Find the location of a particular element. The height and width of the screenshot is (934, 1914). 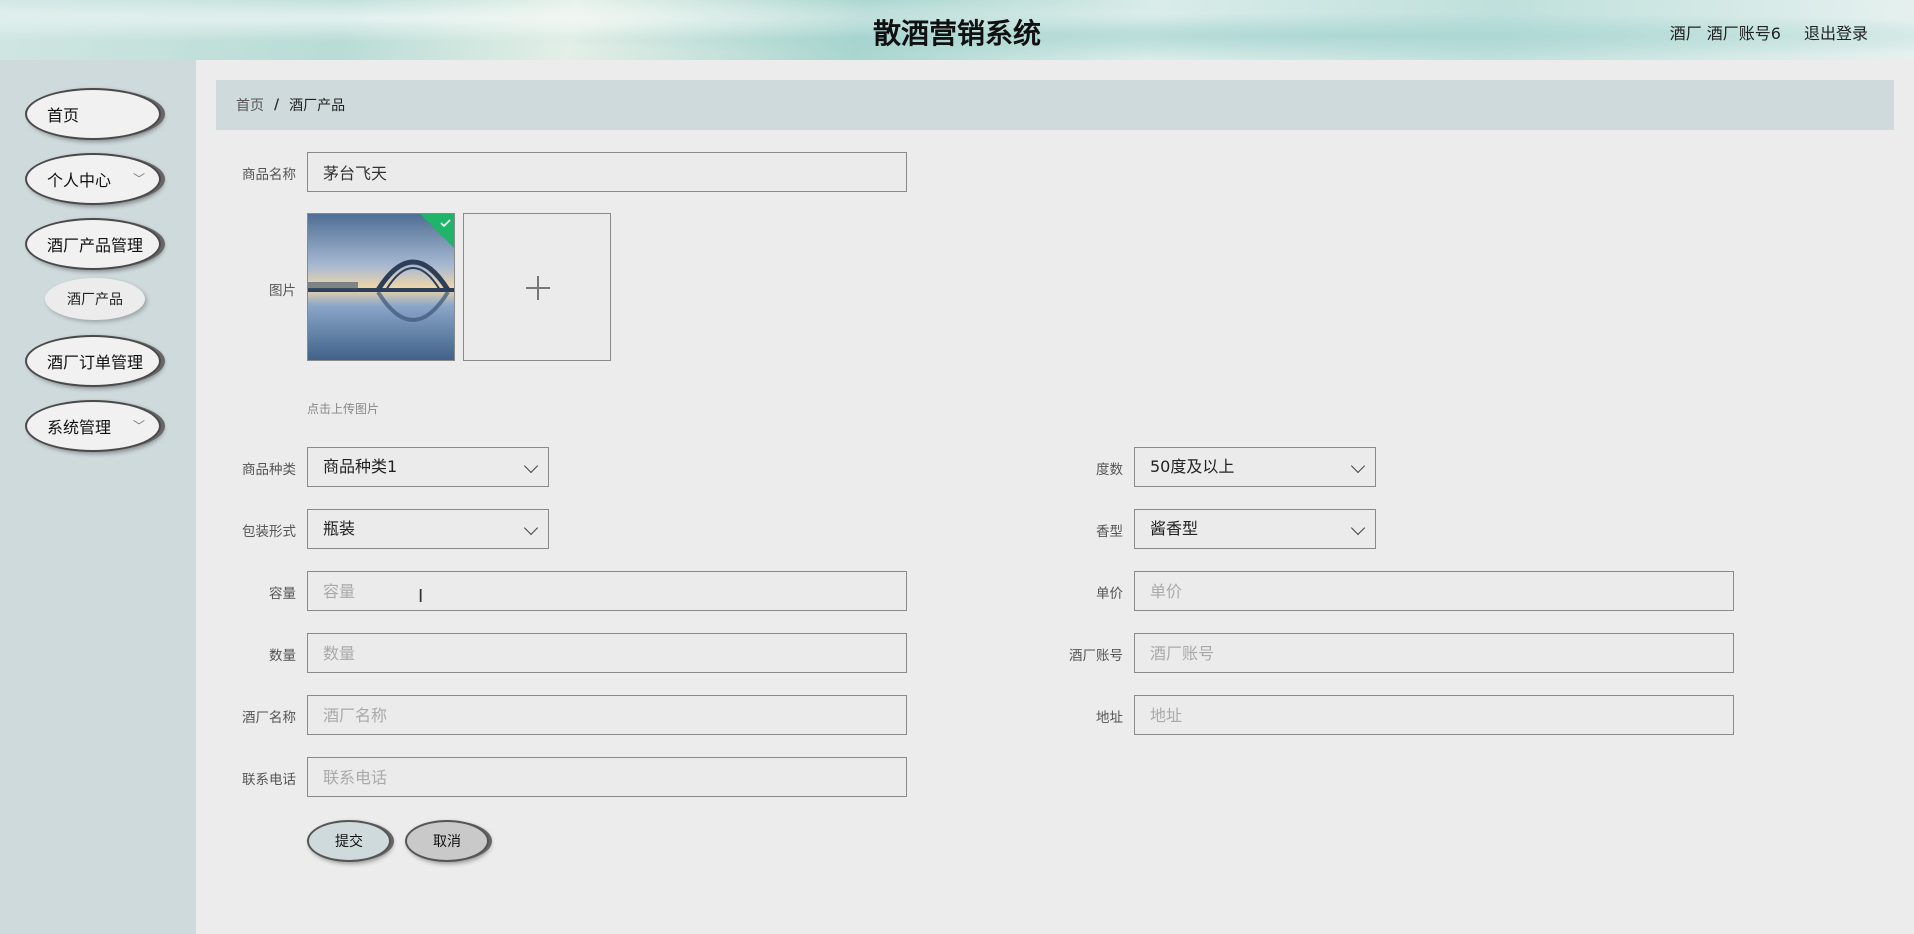

uploaded-image-thumbnail is located at coordinates (381, 287).